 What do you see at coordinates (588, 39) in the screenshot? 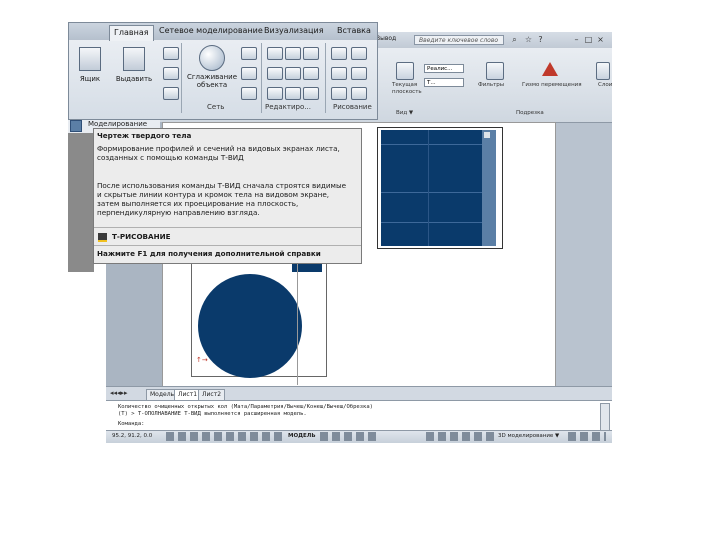
I see `maximize-button: □` at bounding box center [588, 39].